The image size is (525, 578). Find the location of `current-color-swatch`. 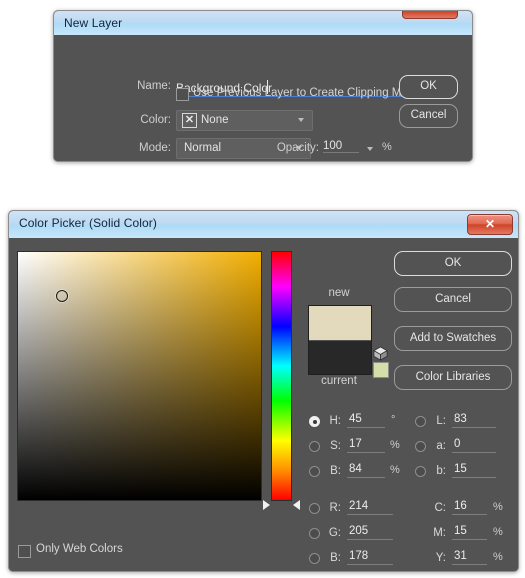

current-color-swatch is located at coordinates (340, 357).